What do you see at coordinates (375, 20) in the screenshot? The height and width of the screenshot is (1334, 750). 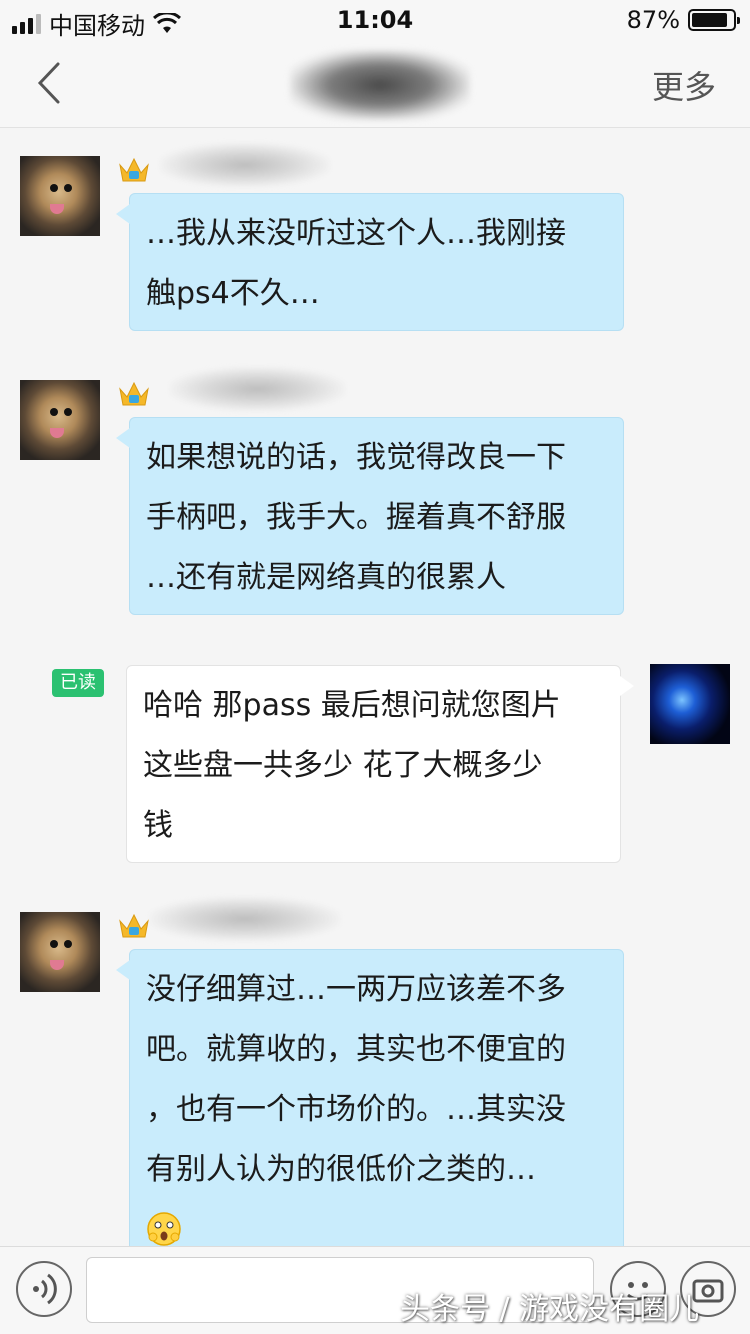 I see `status-bar: 中国移动 11:04 87%` at bounding box center [375, 20].